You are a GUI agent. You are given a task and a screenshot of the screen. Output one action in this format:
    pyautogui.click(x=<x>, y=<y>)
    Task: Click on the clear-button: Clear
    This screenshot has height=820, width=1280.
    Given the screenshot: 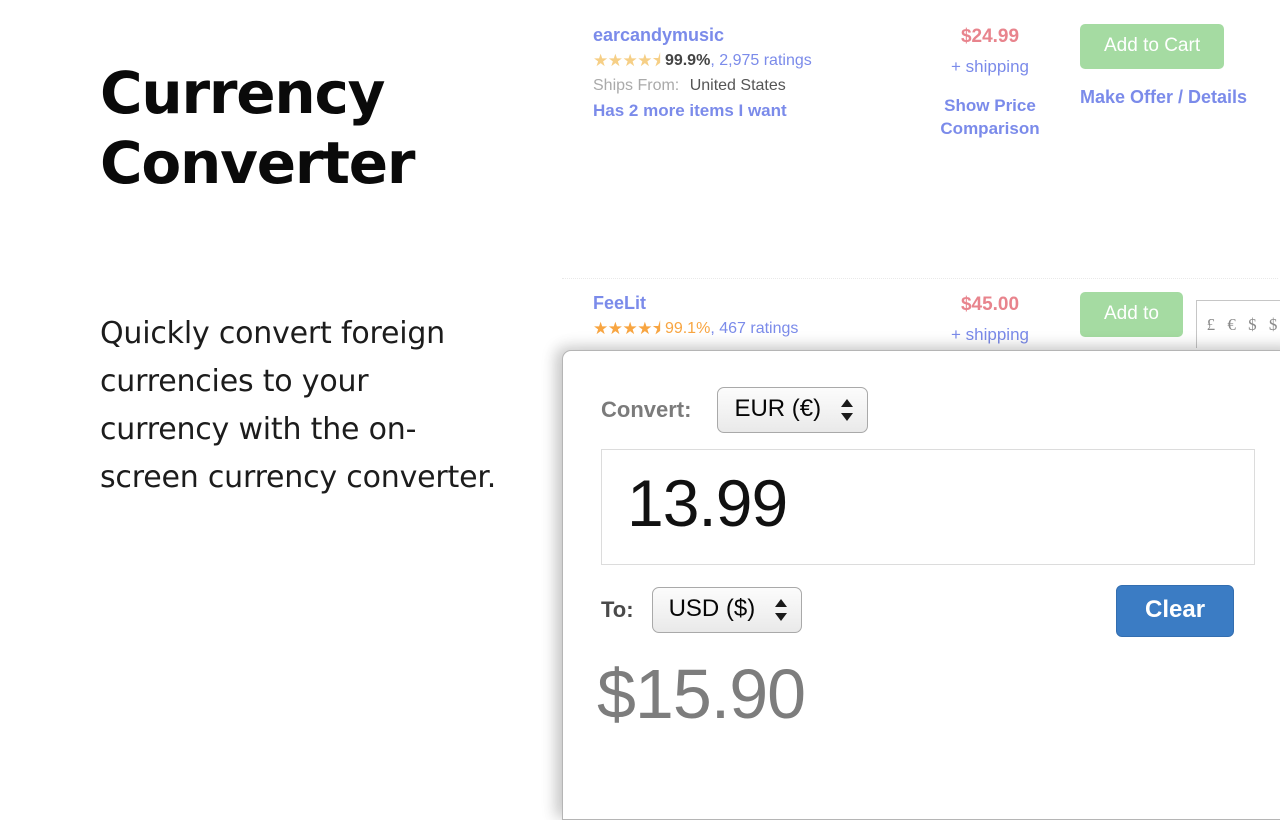 What is the action you would take?
    pyautogui.click(x=1175, y=611)
    